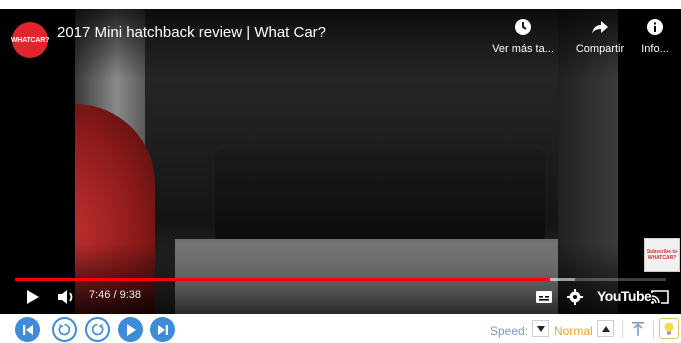 Image resolution: width=681 pixels, height=343 pixels. What do you see at coordinates (282, 279) in the screenshot?
I see `progress-played` at bounding box center [282, 279].